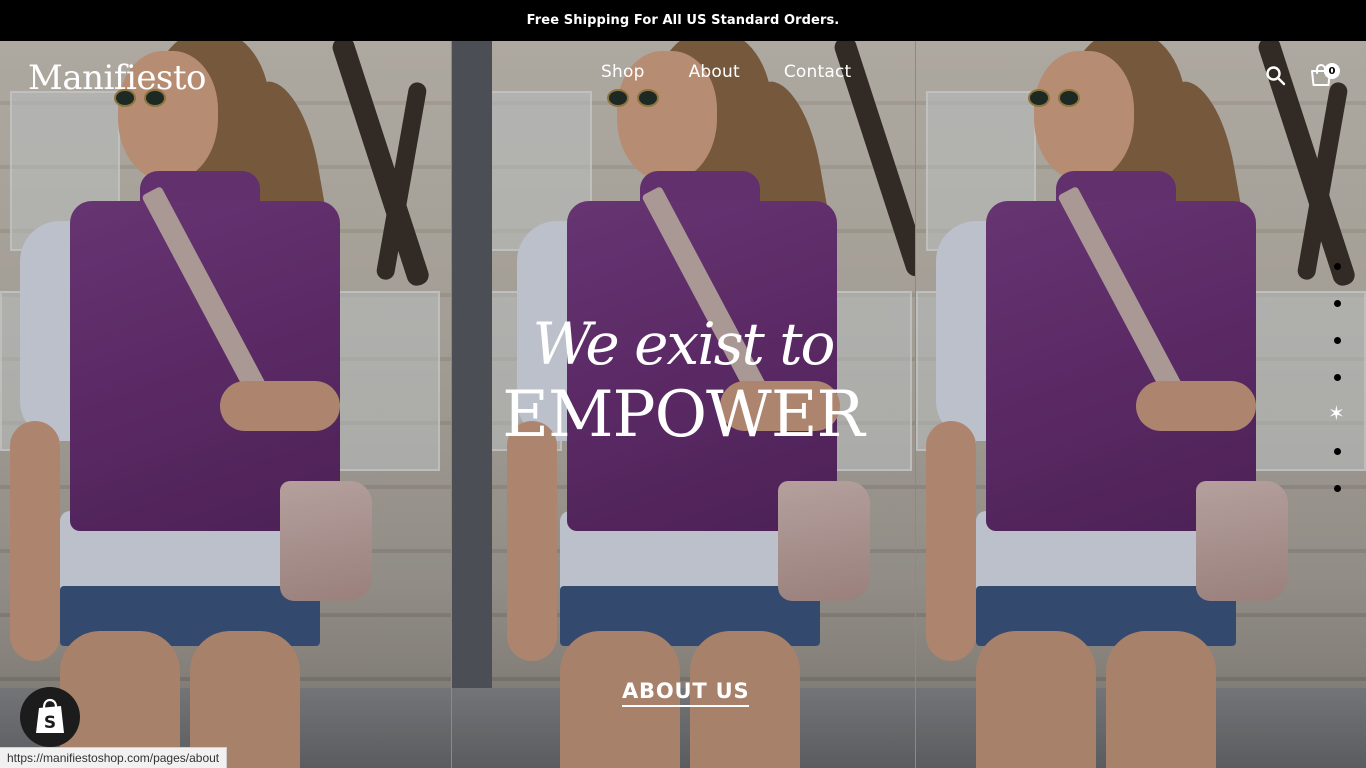 Image resolution: width=1366 pixels, height=768 pixels. I want to click on tagline-line-2: EMPOWER, so click(683, 415).